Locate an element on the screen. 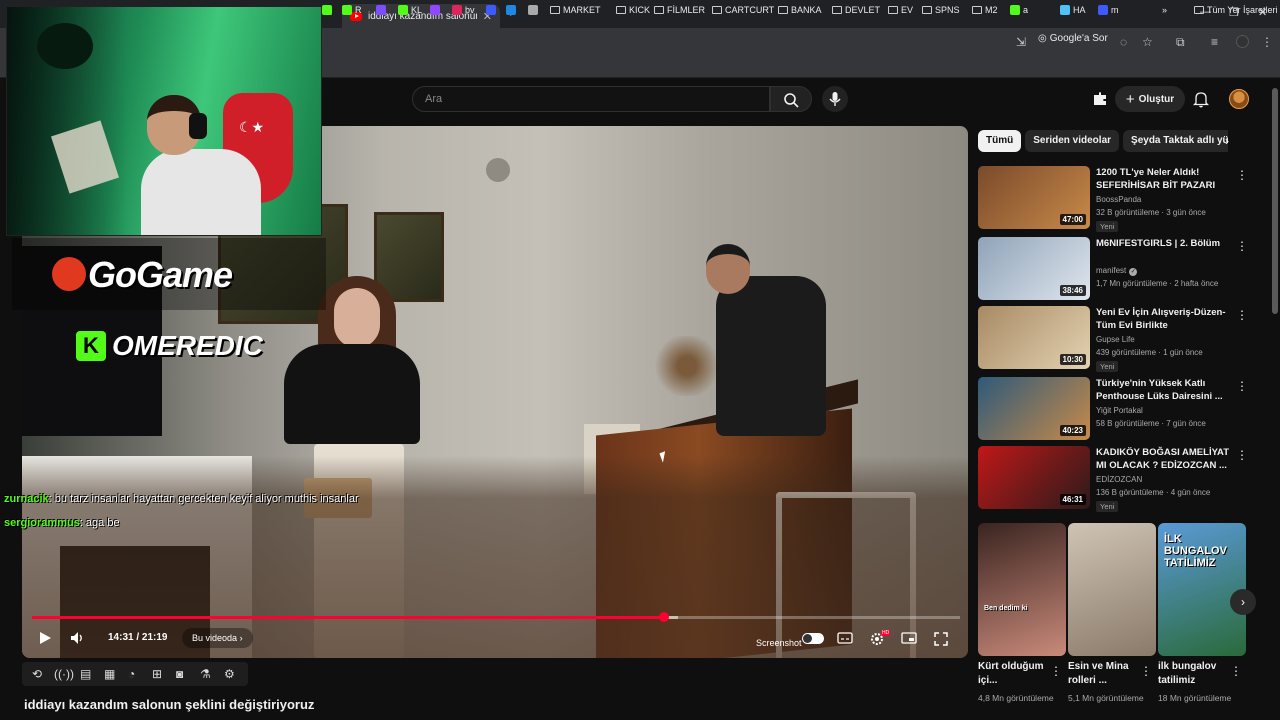 This screenshot has height=720, width=1280. play-icon is located at coordinates (45, 638).